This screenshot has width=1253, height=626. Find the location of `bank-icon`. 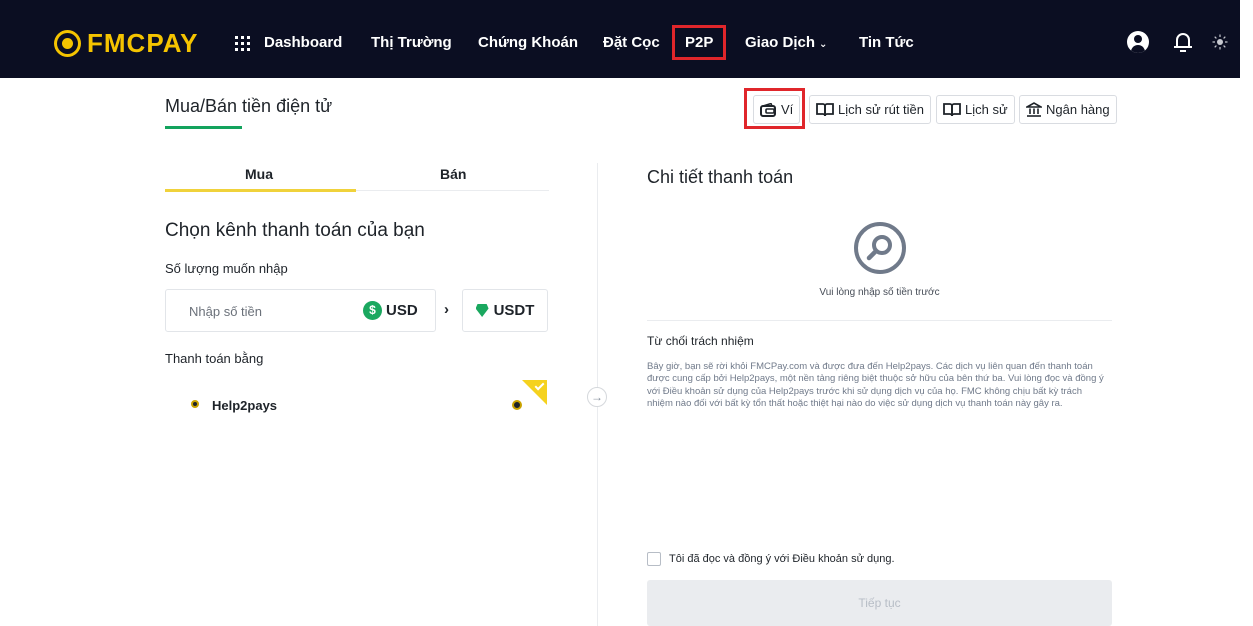

bank-icon is located at coordinates (1034, 109).